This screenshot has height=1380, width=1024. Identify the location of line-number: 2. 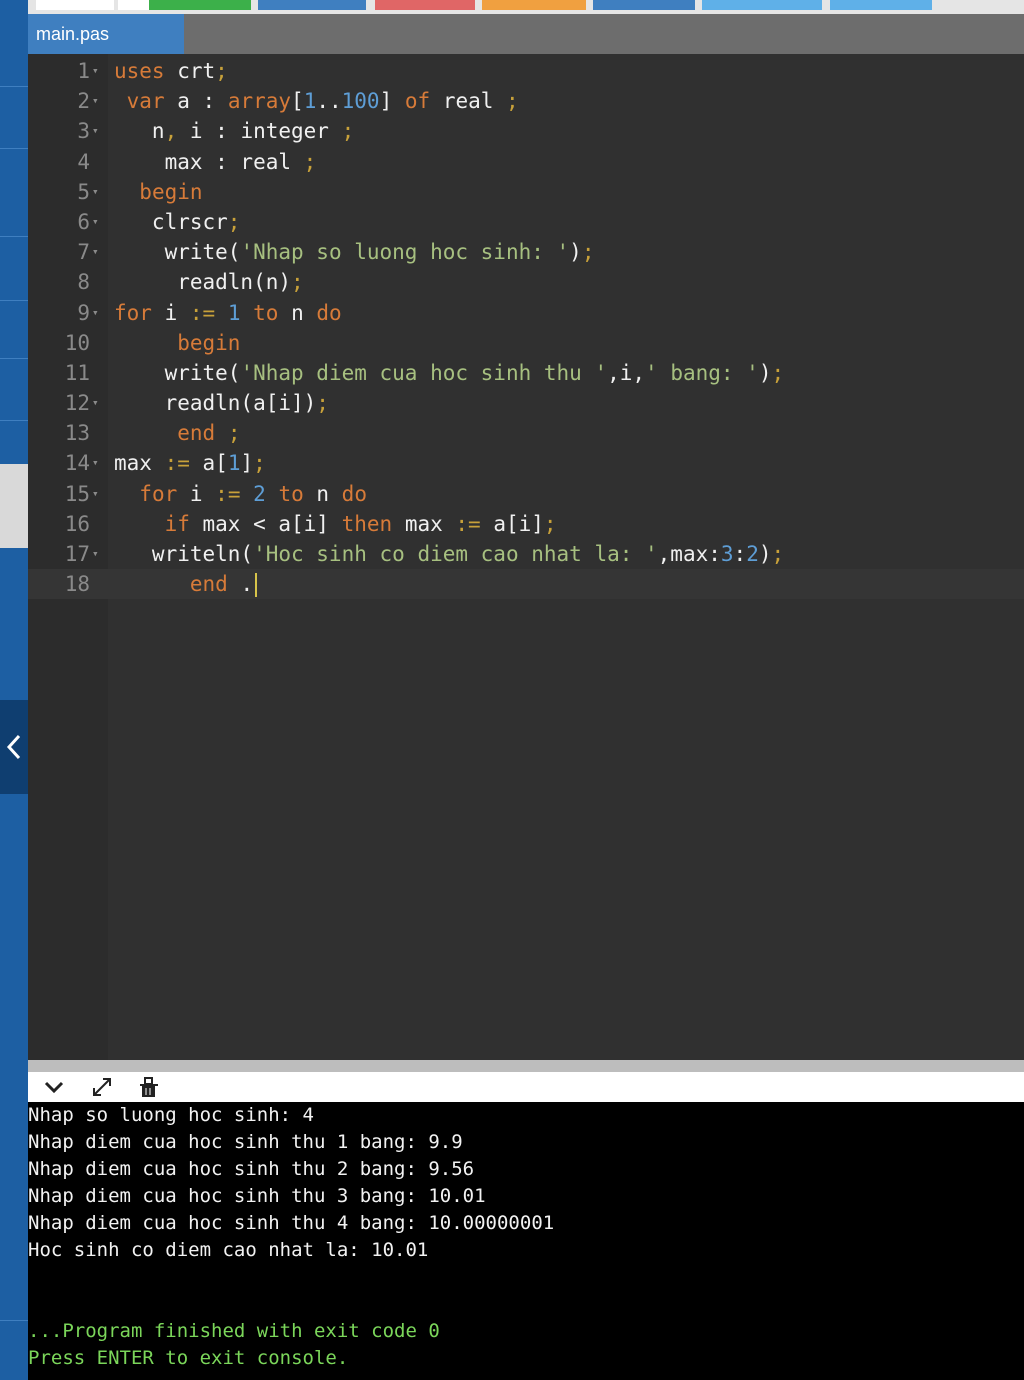
(83, 101).